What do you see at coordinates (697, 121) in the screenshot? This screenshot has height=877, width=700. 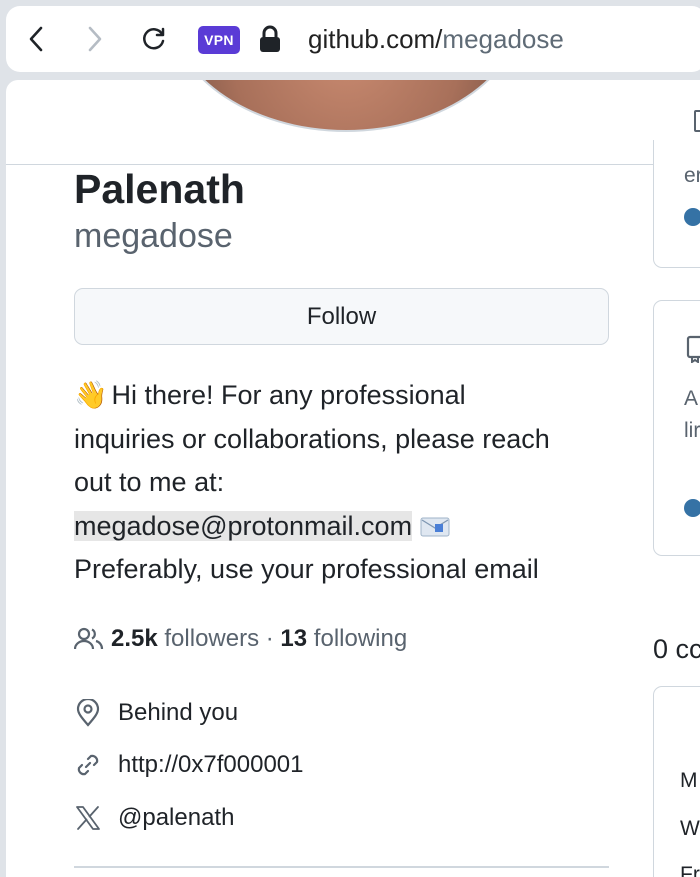 I see `book-icon` at bounding box center [697, 121].